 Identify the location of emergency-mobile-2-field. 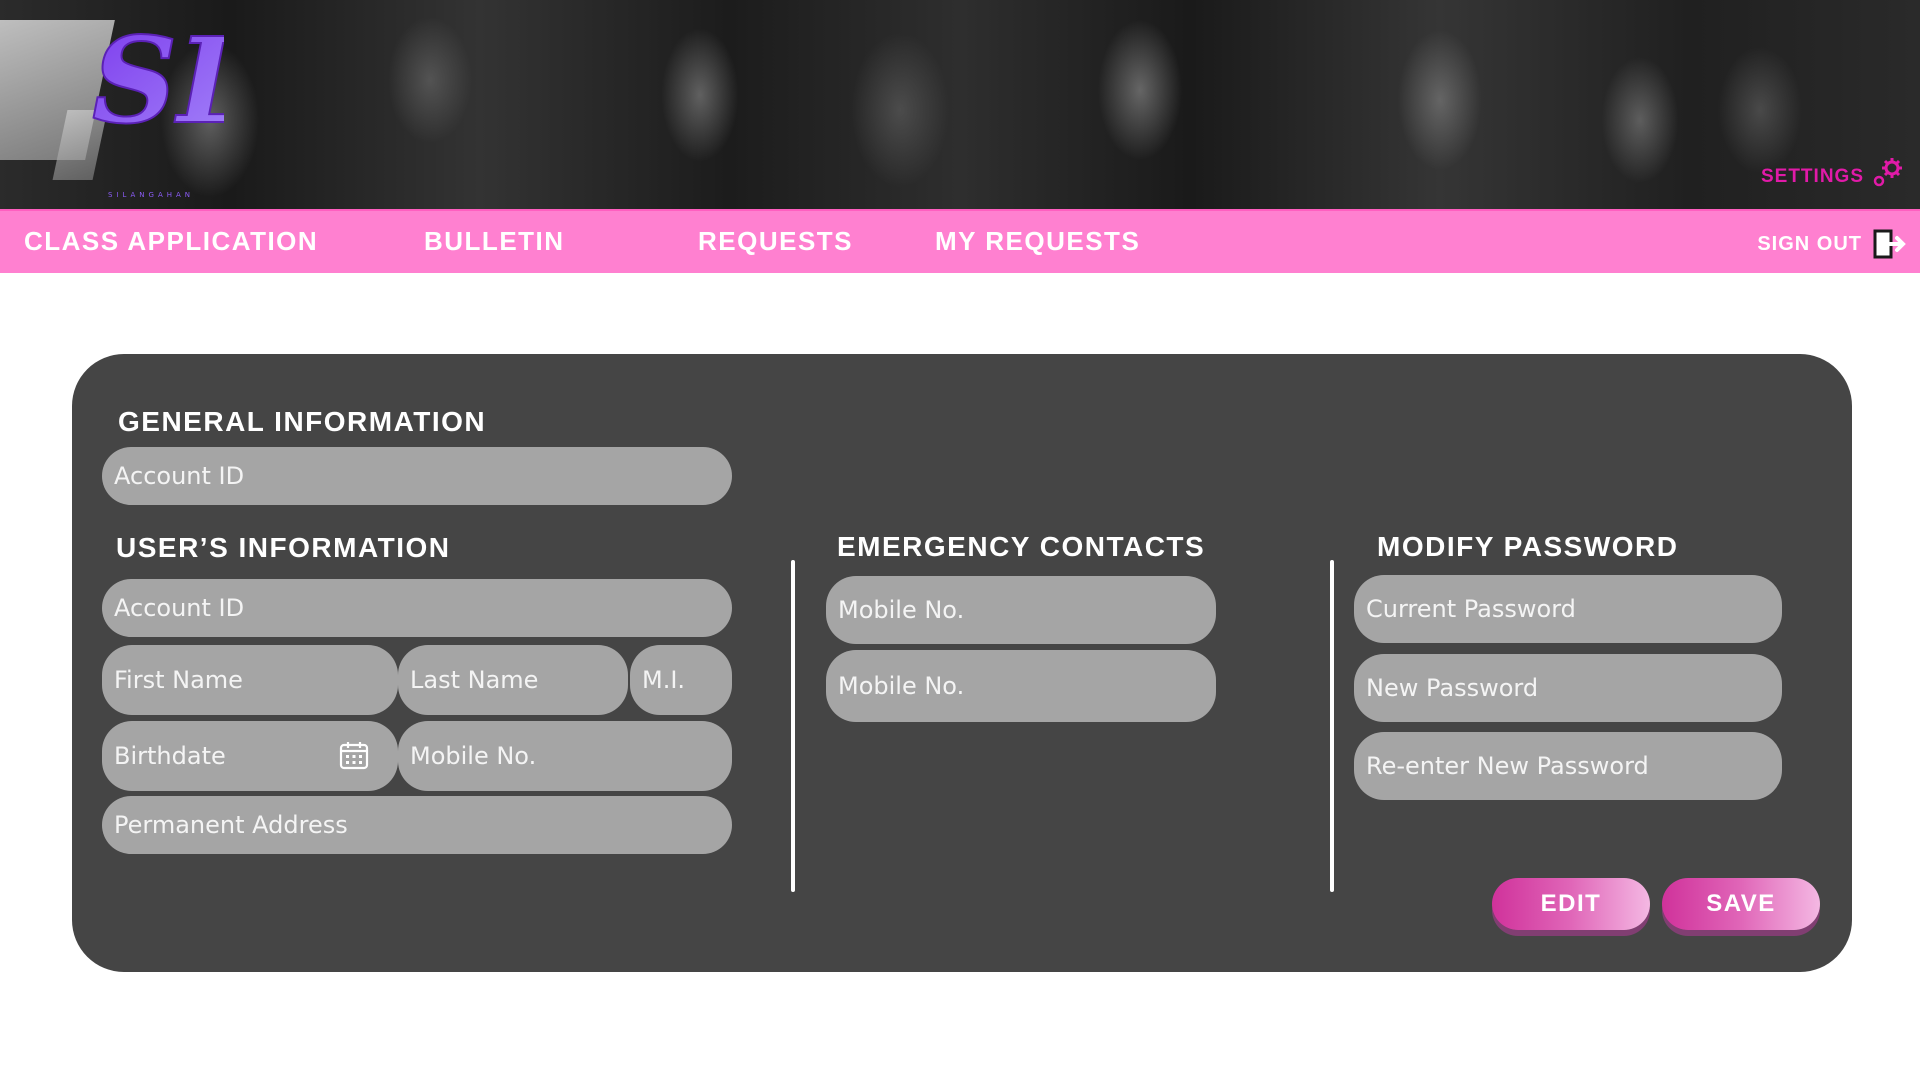
(1021, 686).